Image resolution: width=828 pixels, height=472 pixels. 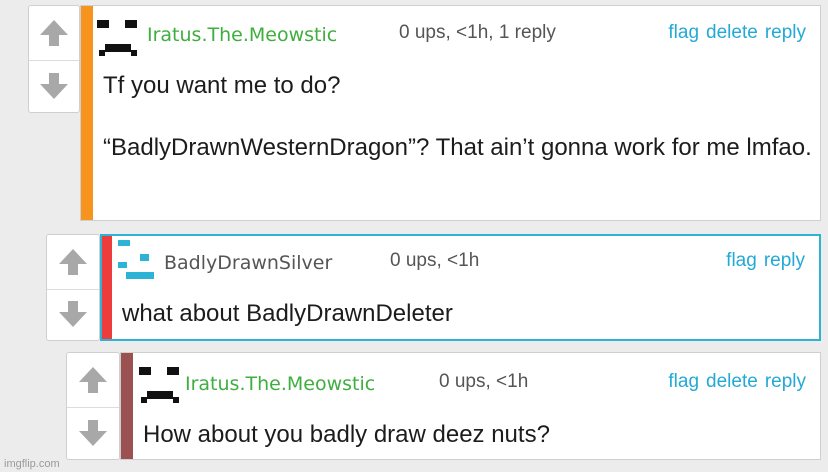 I want to click on comment-text: what about BadlyDrawnDeleter, so click(x=287, y=313).